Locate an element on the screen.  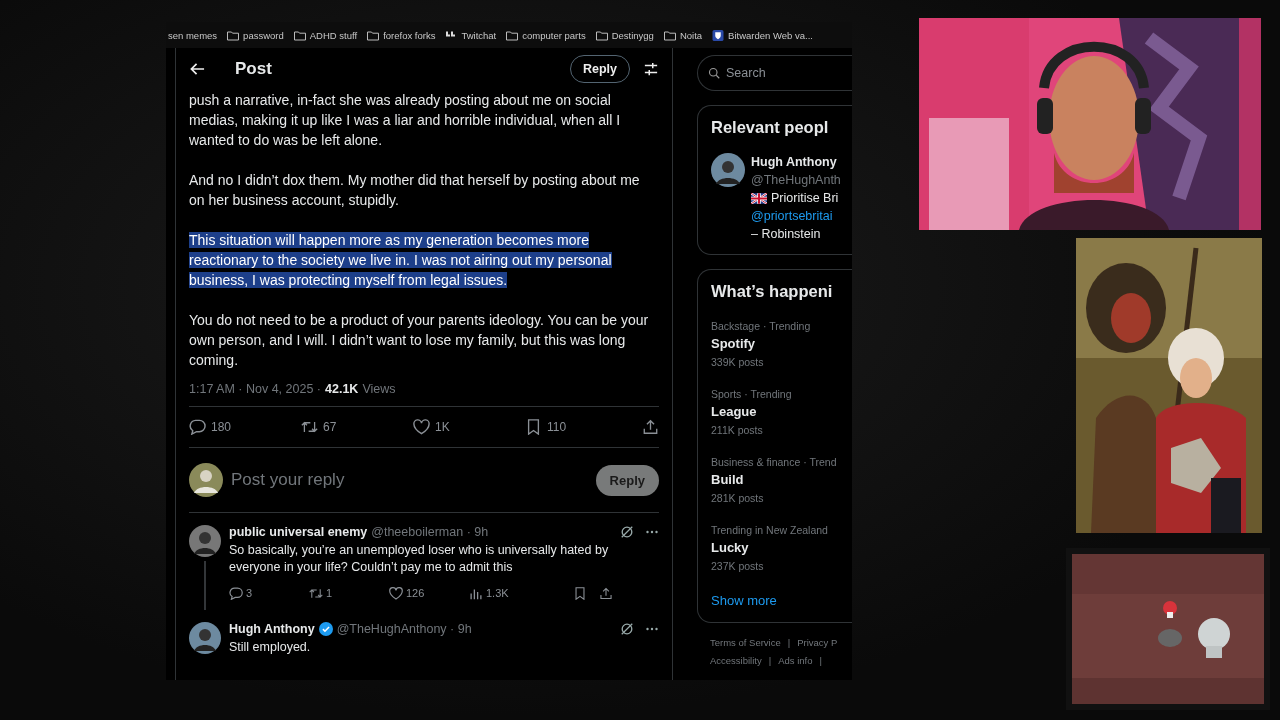
bio-text: – Robinstein is located at coordinates (786, 234).